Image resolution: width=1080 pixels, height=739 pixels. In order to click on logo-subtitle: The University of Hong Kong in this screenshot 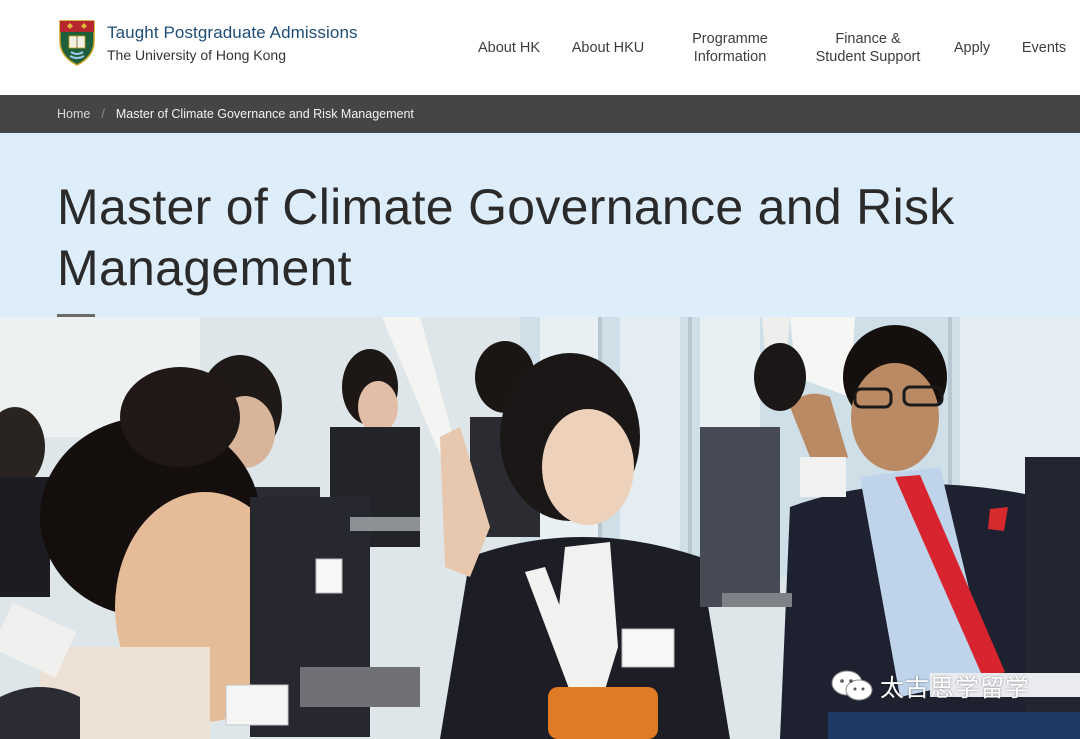, I will do `click(196, 55)`.